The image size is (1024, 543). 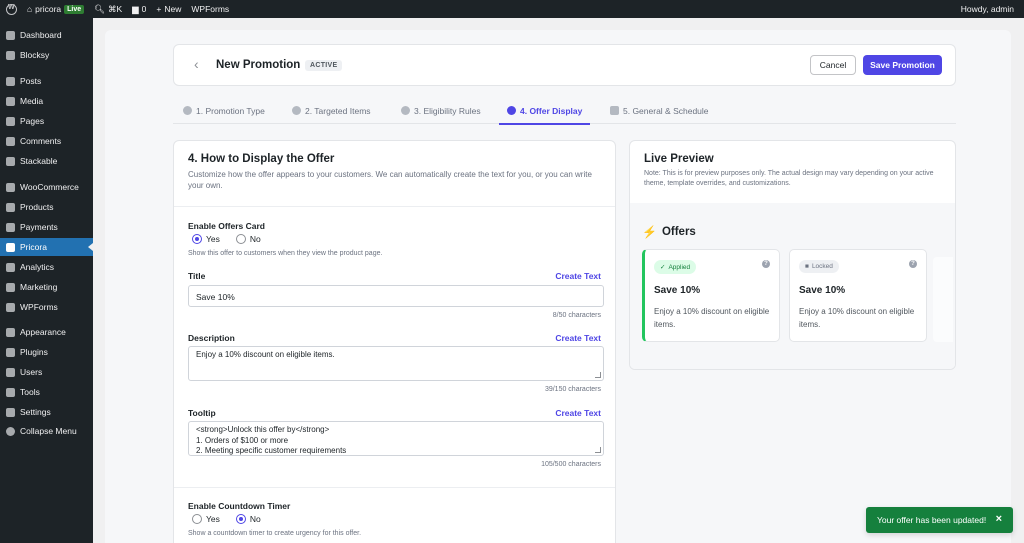 I want to click on sidebar-item-stackable: Stackable, so click(x=46, y=161).